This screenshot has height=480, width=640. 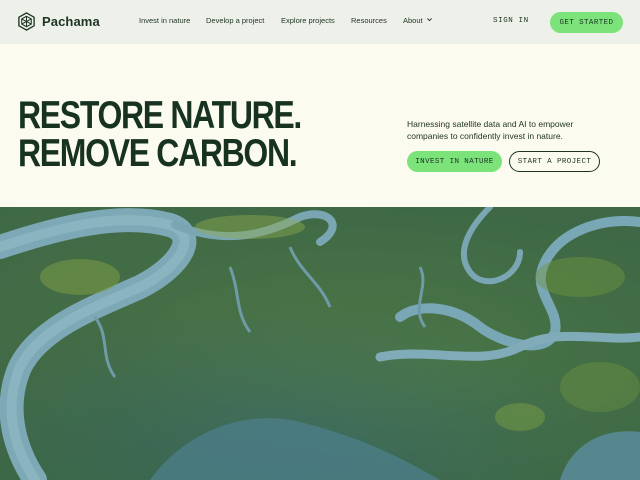 What do you see at coordinates (554, 161) in the screenshot?
I see `start-a-project-button: START A PROJECT` at bounding box center [554, 161].